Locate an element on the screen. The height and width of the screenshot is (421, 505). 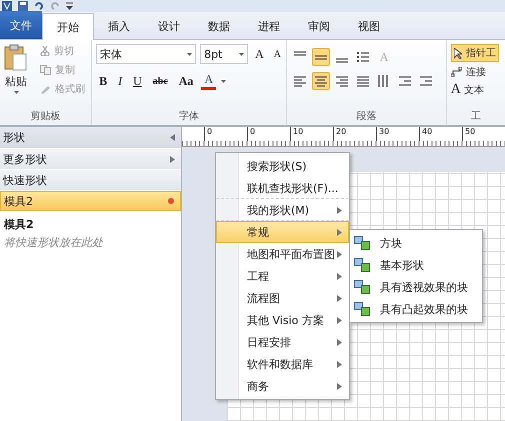
menu-item-label: 地图和平面布置图 is located at coordinates (291, 254).